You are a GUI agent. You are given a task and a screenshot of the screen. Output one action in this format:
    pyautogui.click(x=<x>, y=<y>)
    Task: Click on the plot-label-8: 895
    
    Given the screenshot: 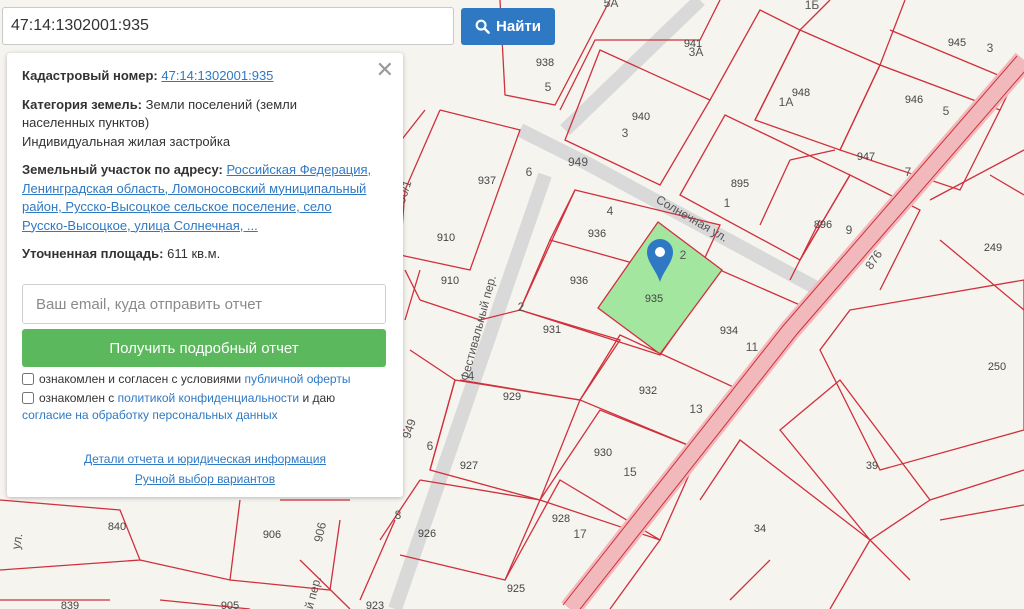 What is the action you would take?
    pyautogui.click(x=740, y=184)
    